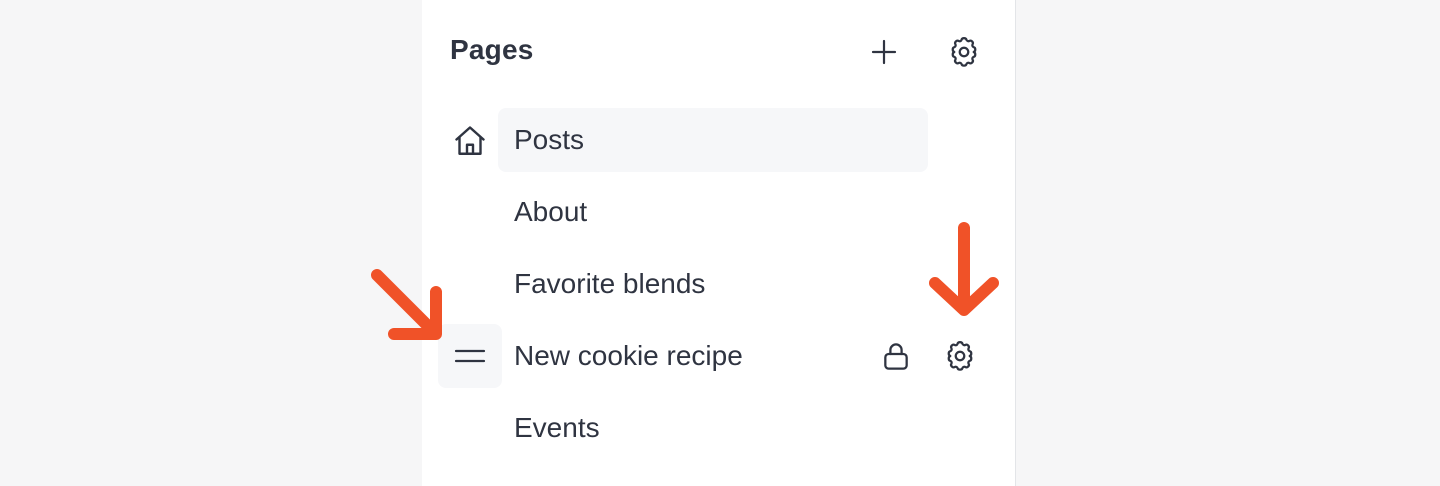 The image size is (1440, 486). Describe the element at coordinates (713, 212) in the screenshot. I see `page-item-about: About` at that location.